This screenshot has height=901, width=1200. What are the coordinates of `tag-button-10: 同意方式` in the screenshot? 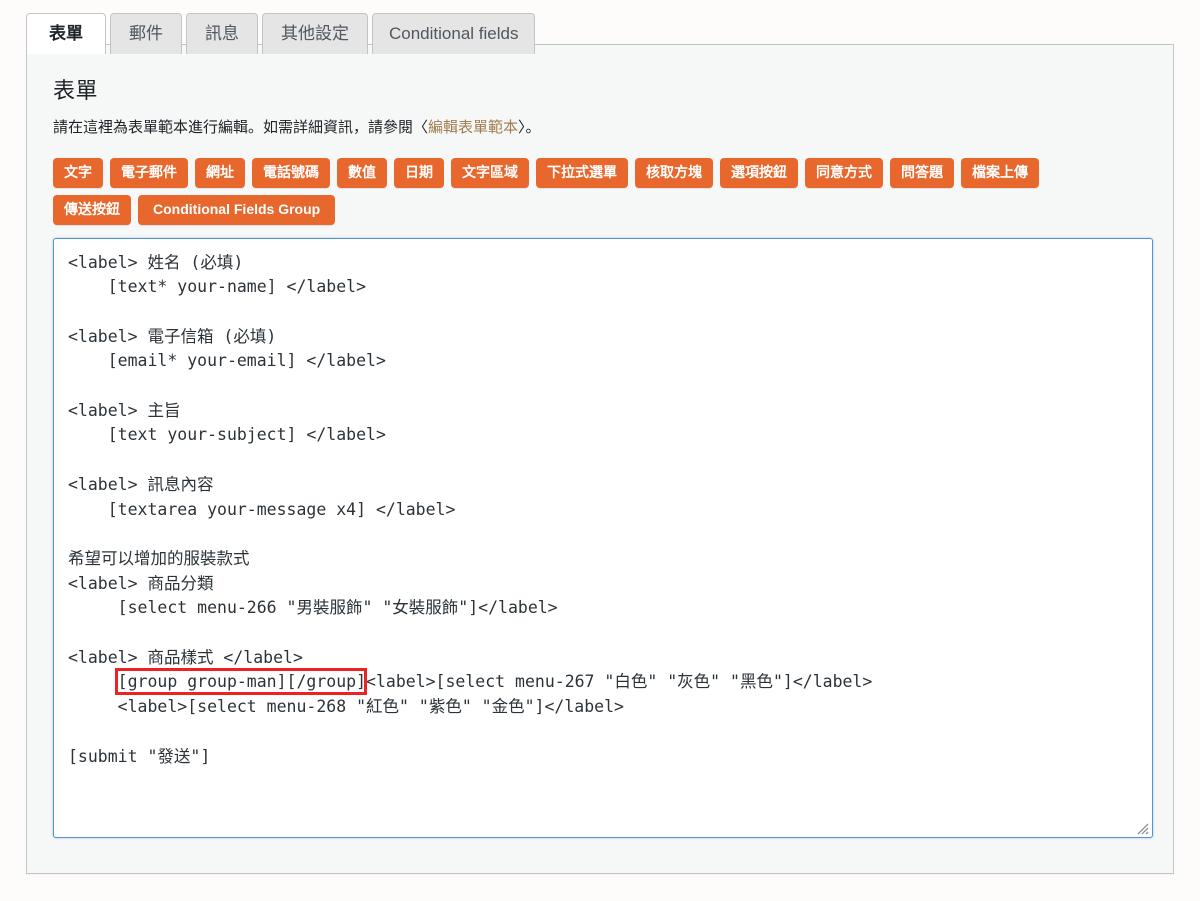 It's located at (844, 172).